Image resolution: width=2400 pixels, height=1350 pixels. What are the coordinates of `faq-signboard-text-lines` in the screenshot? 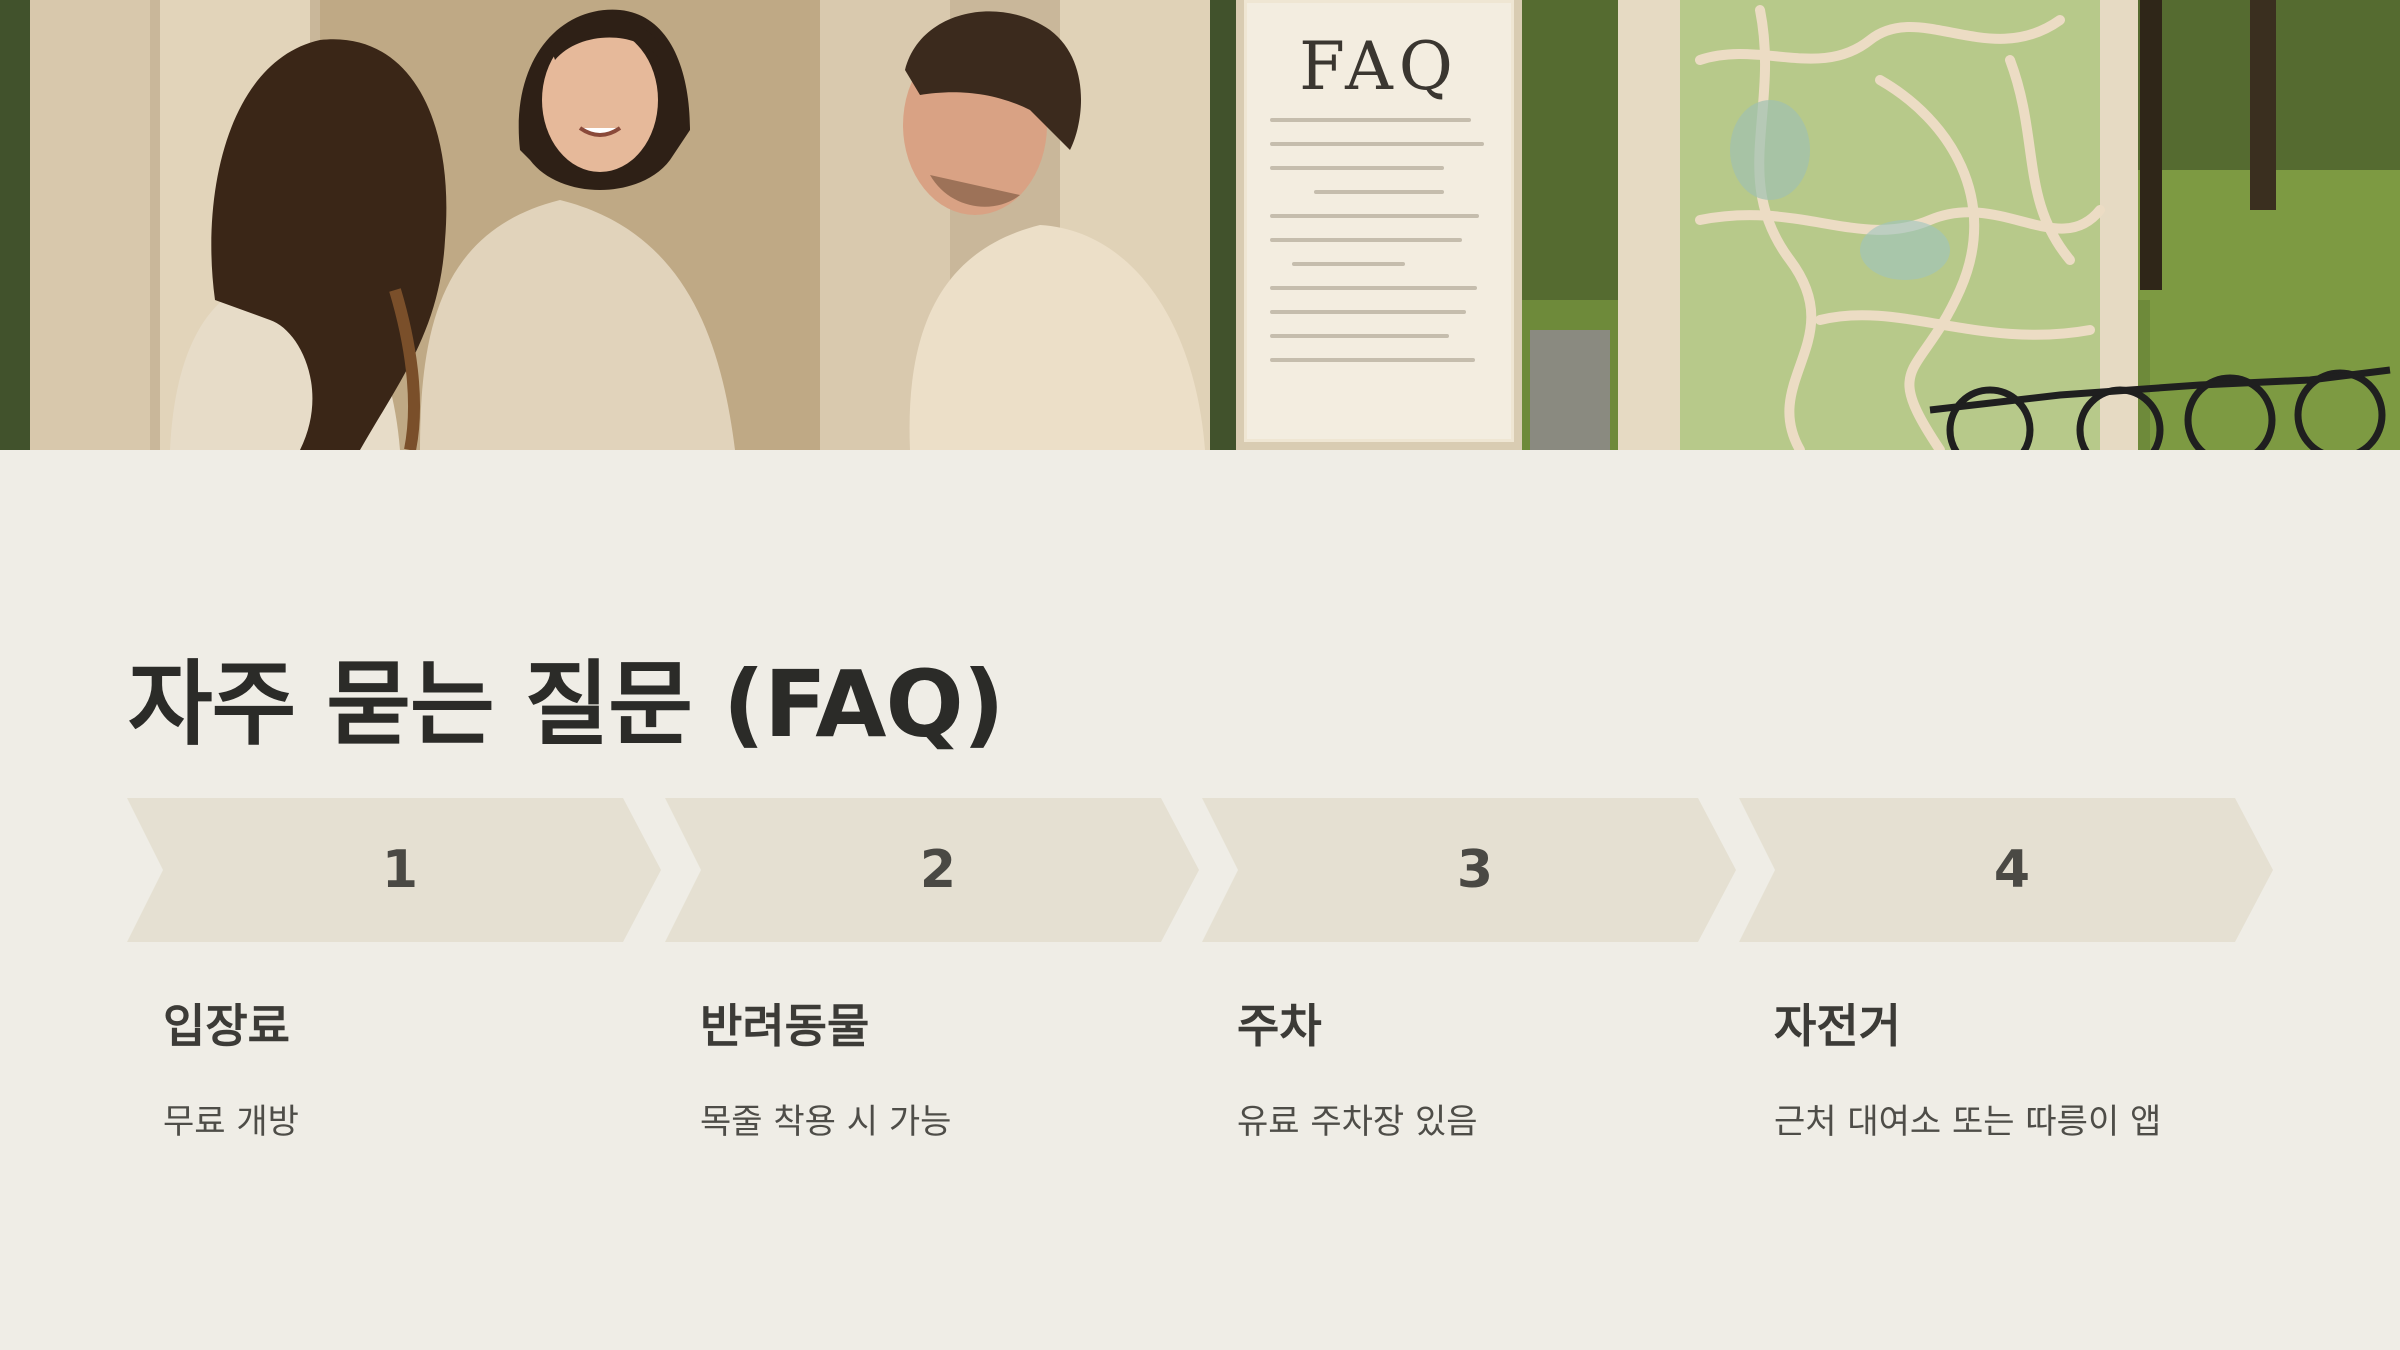 It's located at (1379, 250).